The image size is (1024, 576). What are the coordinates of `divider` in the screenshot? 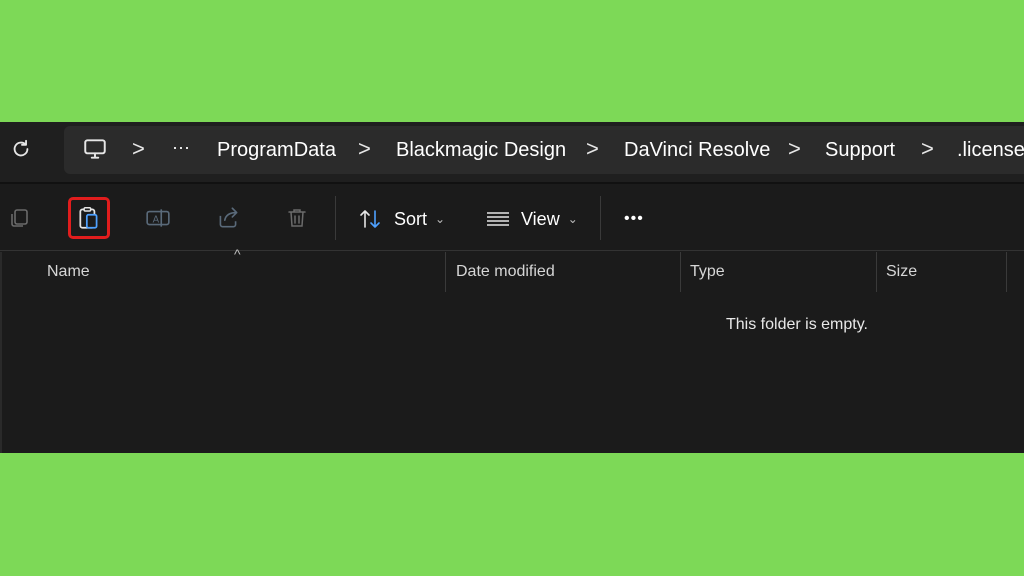 It's located at (512, 250).